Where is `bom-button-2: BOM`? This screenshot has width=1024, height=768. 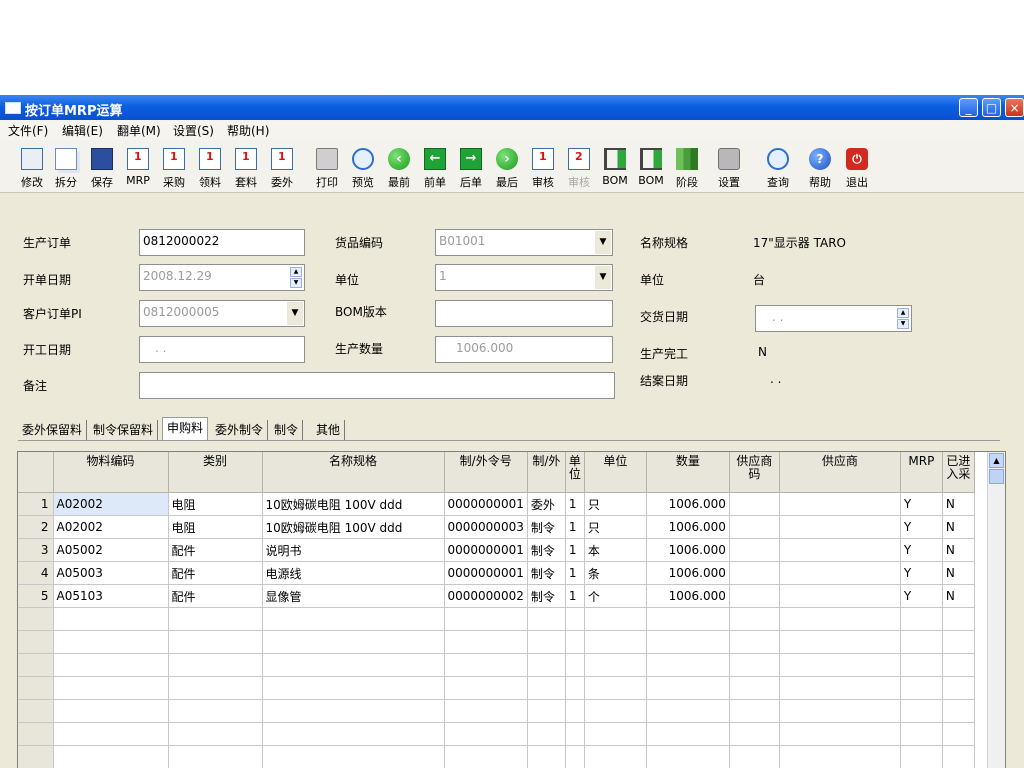 bom-button-2: BOM is located at coordinates (651, 168).